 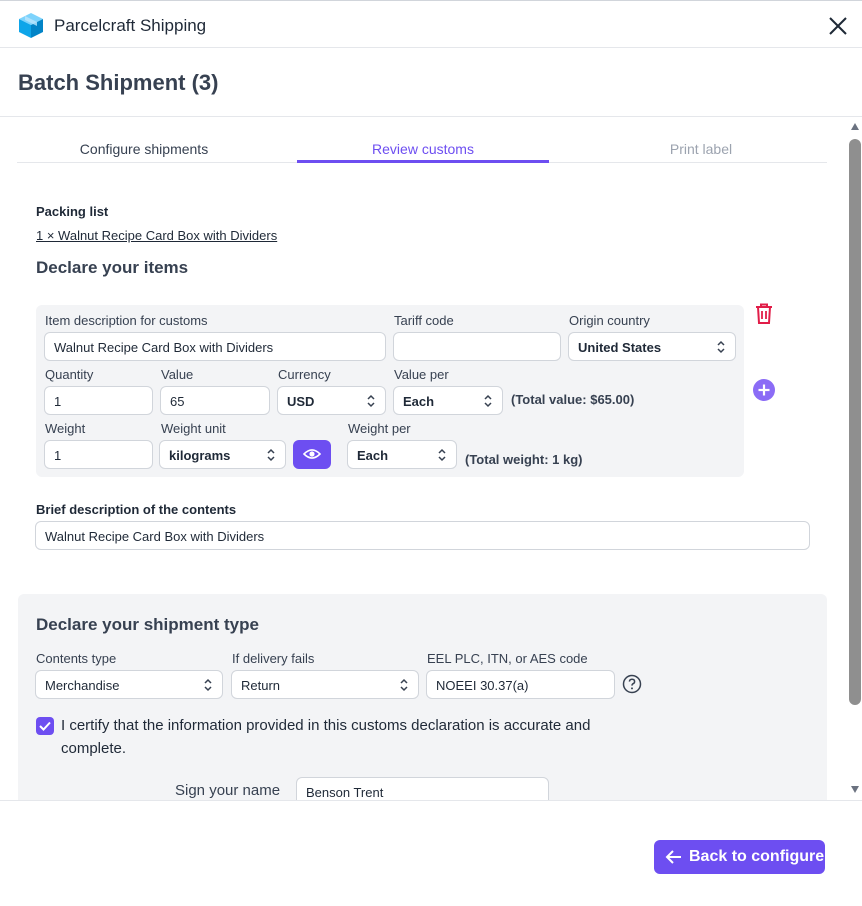 What do you see at coordinates (304, 374) in the screenshot?
I see `currency-label: Currency` at bounding box center [304, 374].